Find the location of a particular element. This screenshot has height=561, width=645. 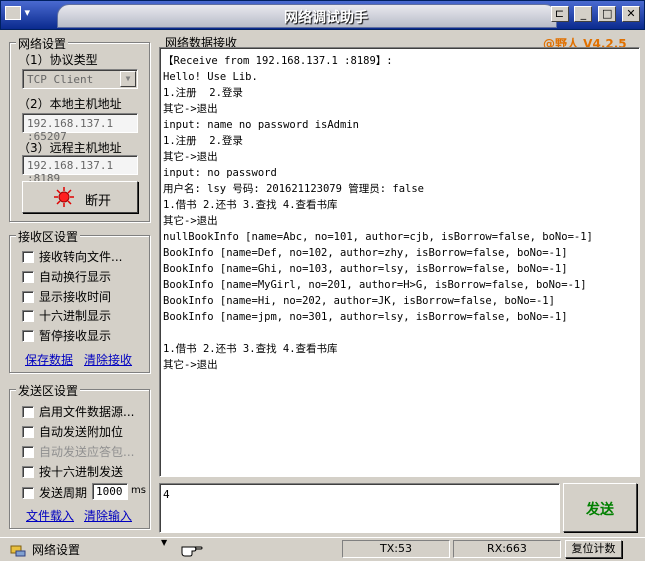

connection-led-icon is located at coordinates (64, 197).